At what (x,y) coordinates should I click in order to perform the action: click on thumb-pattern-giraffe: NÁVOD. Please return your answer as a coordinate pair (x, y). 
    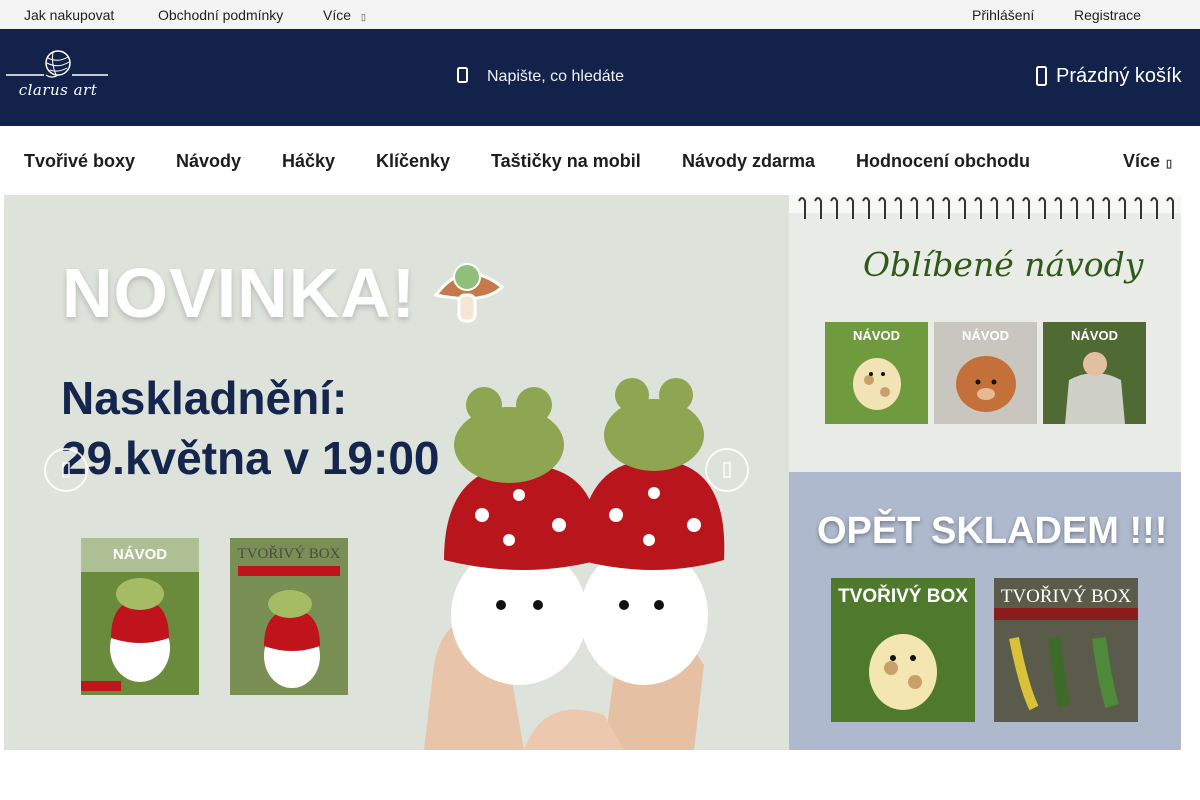
    Looking at the image, I should click on (876, 373).